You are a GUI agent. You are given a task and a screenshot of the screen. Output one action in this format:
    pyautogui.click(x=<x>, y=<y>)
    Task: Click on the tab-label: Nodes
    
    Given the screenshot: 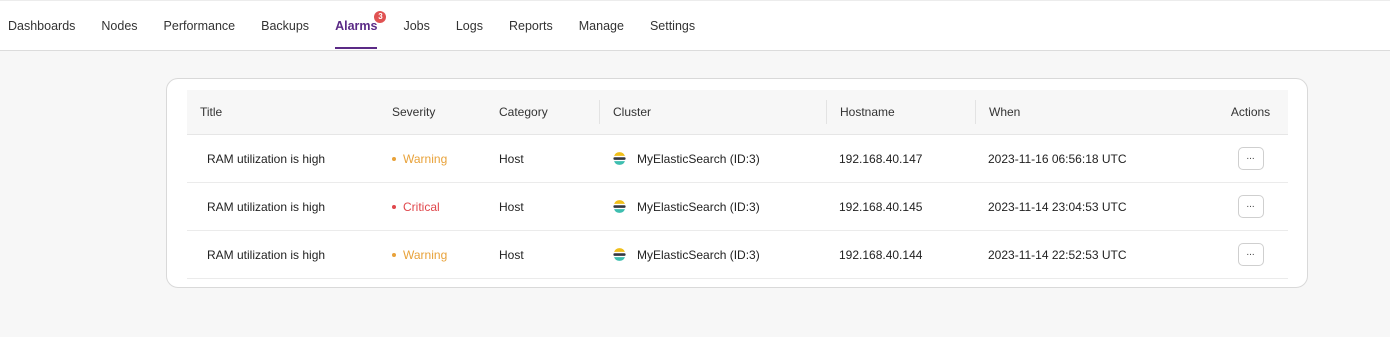 What is the action you would take?
    pyautogui.click(x=119, y=26)
    